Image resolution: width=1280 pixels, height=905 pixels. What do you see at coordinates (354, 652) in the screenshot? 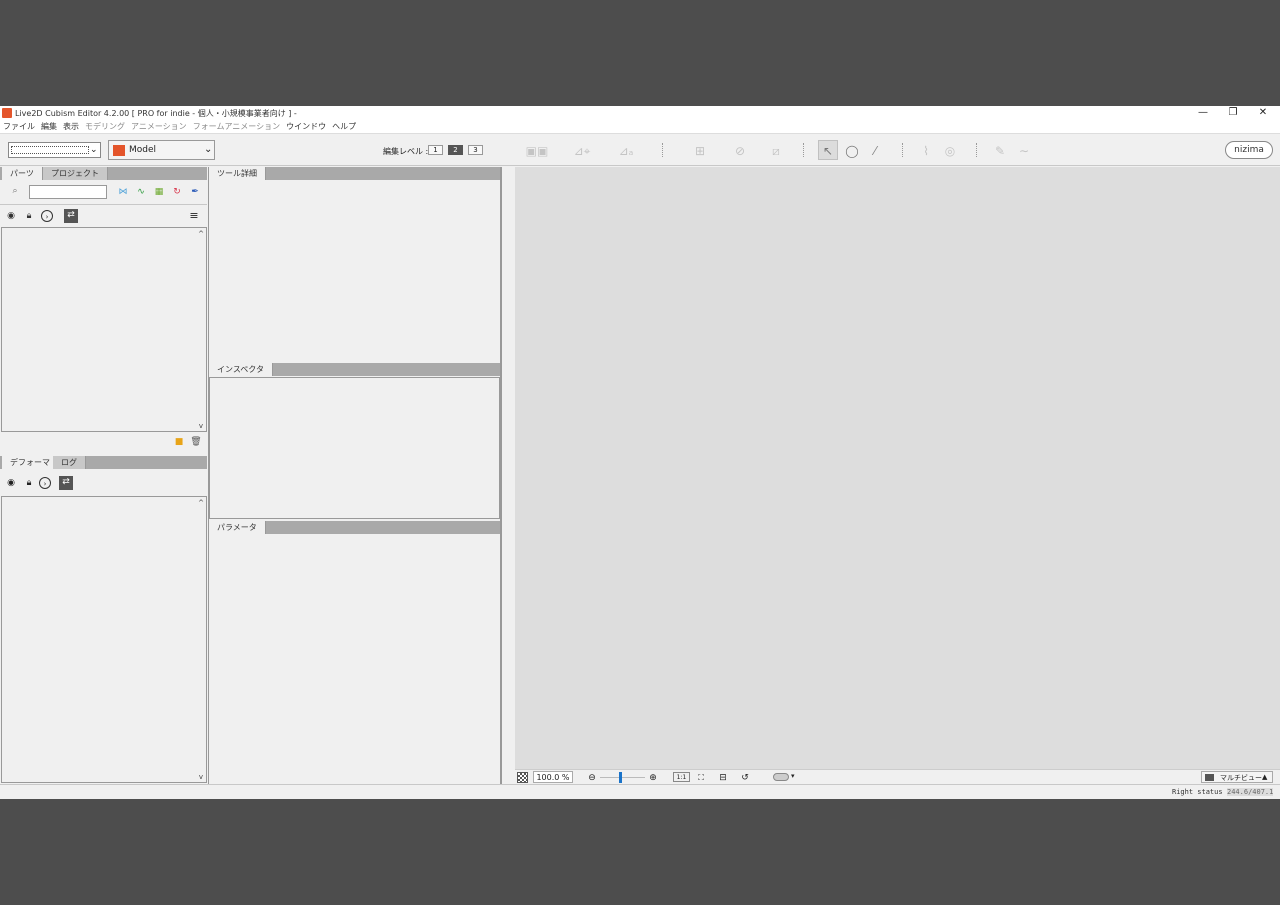
I see `parameter-panel: パラメータ` at bounding box center [354, 652].